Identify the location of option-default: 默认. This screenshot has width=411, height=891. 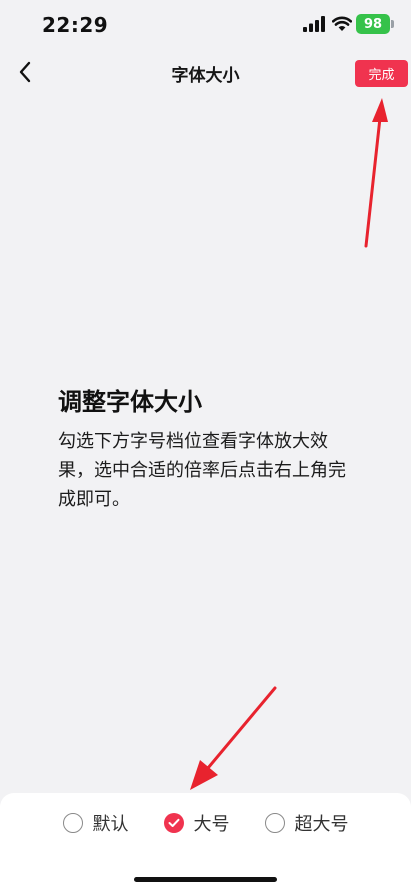
(95, 823).